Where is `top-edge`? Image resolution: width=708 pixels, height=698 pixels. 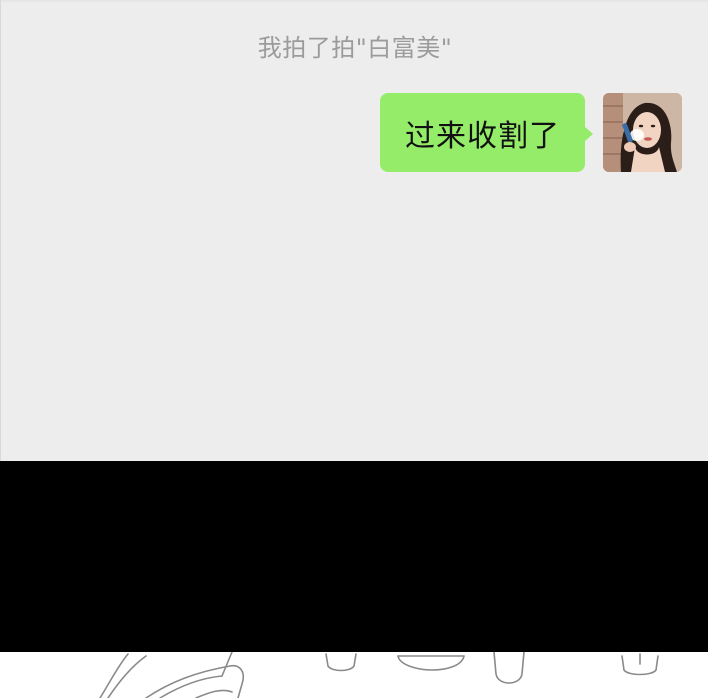 top-edge is located at coordinates (354, 1).